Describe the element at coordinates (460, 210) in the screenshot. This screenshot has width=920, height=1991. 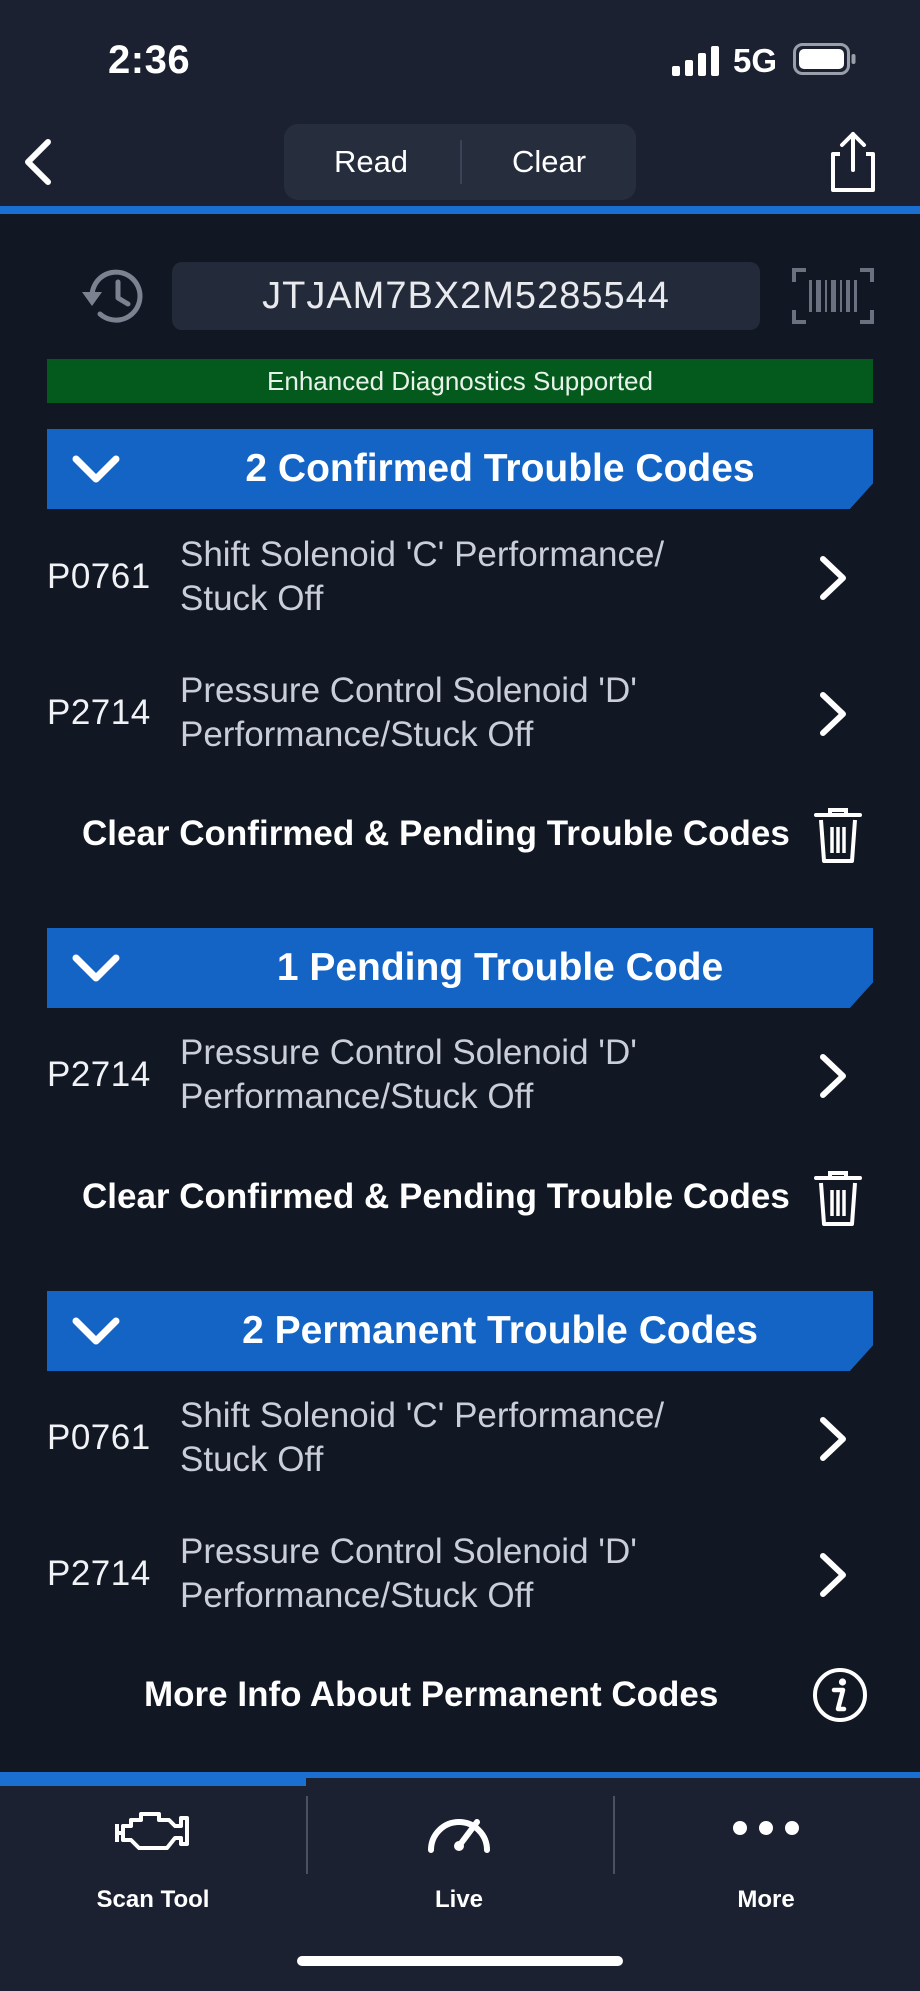
I see `nav-accent-line` at that location.